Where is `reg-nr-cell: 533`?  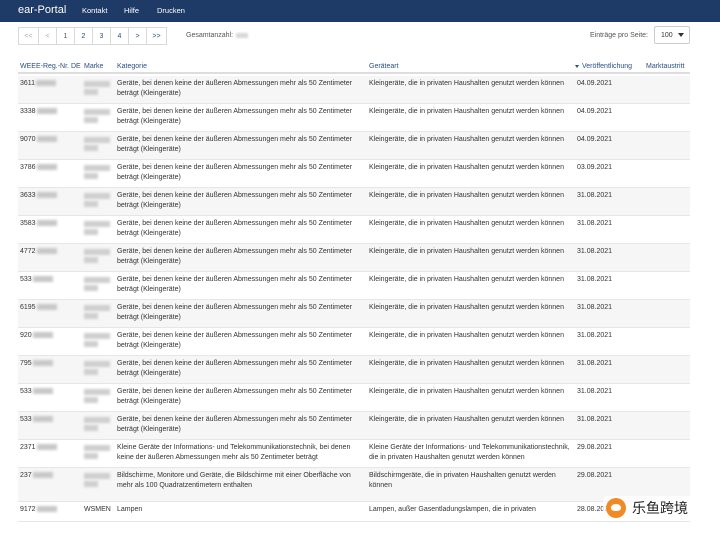 reg-nr-cell: 533 is located at coordinates (51, 420).